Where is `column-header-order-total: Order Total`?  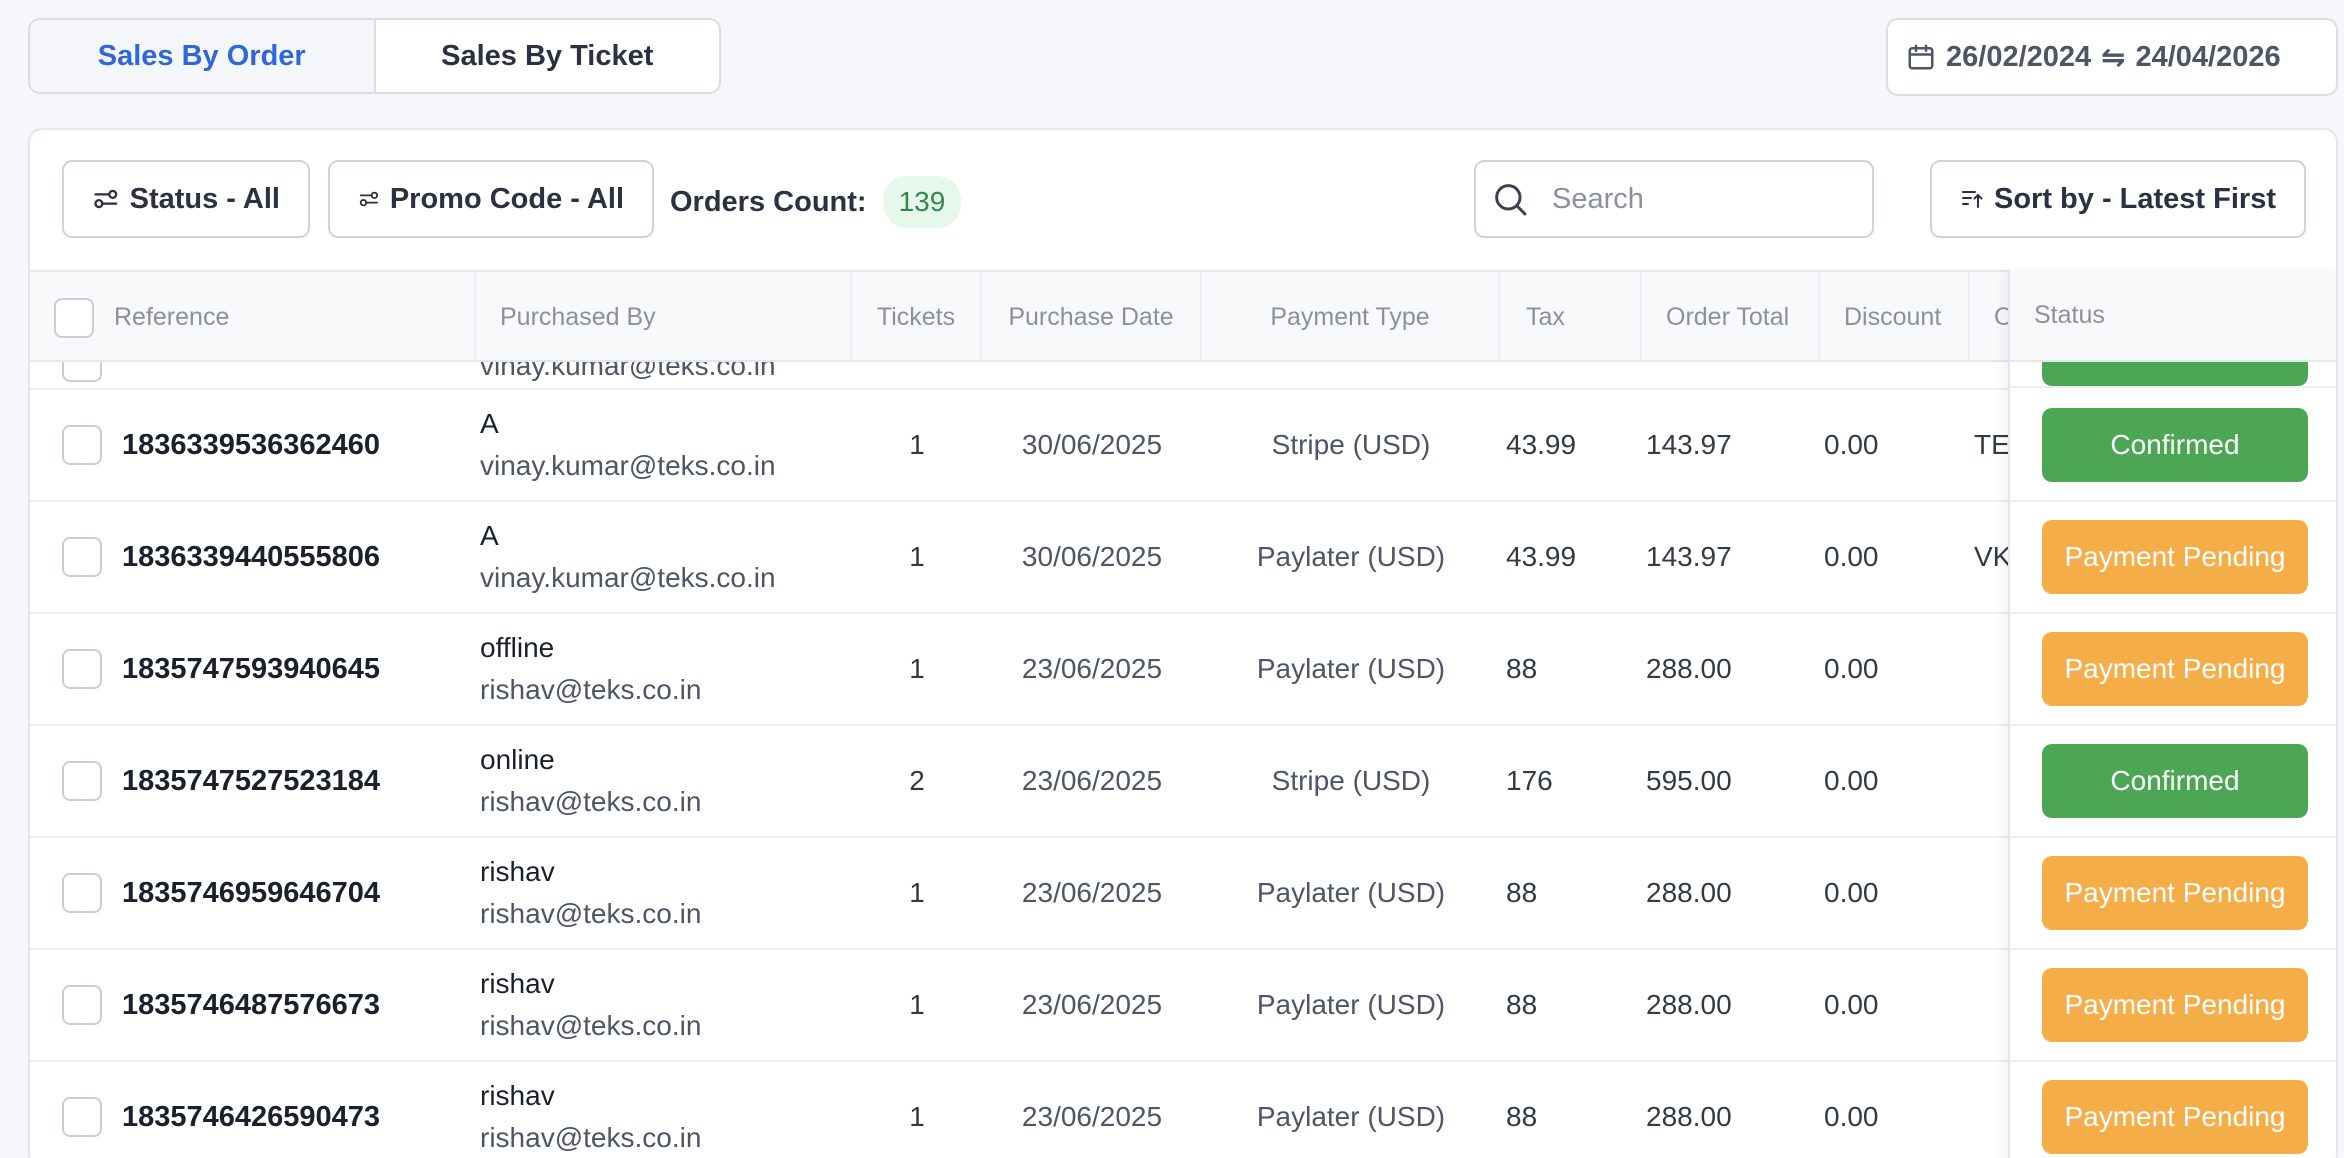 column-header-order-total: Order Total is located at coordinates (1731, 317).